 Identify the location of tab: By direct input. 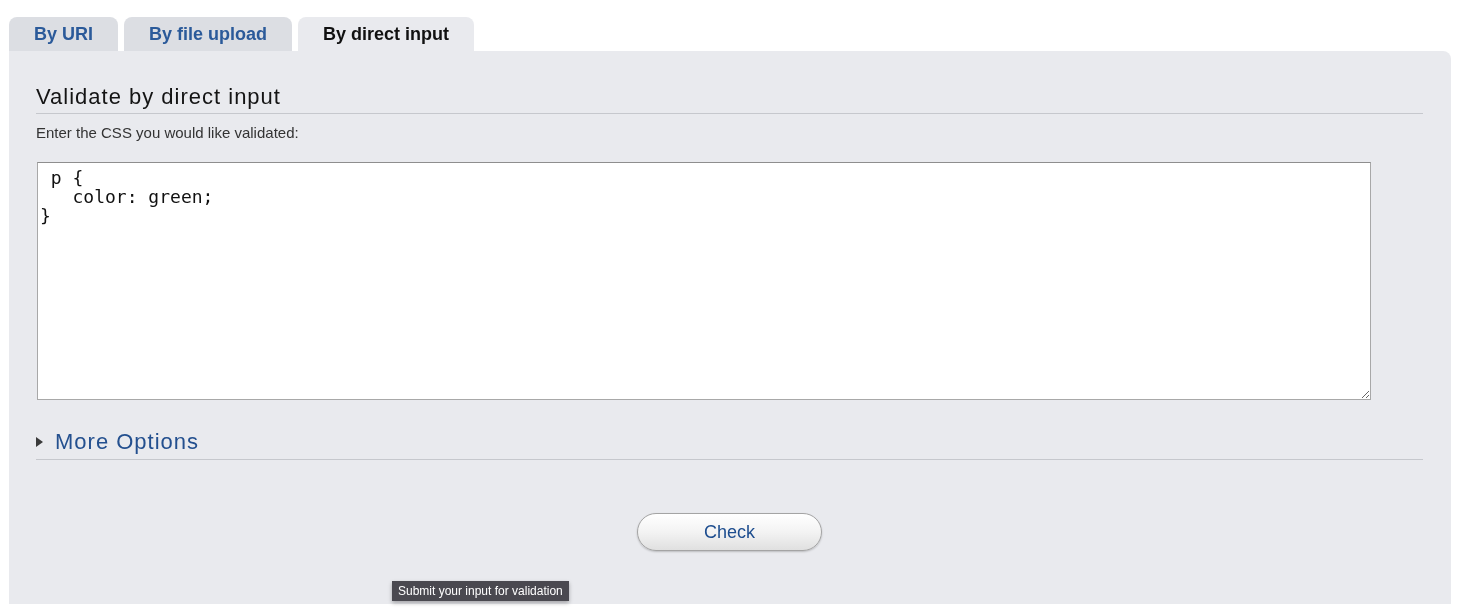
(386, 34).